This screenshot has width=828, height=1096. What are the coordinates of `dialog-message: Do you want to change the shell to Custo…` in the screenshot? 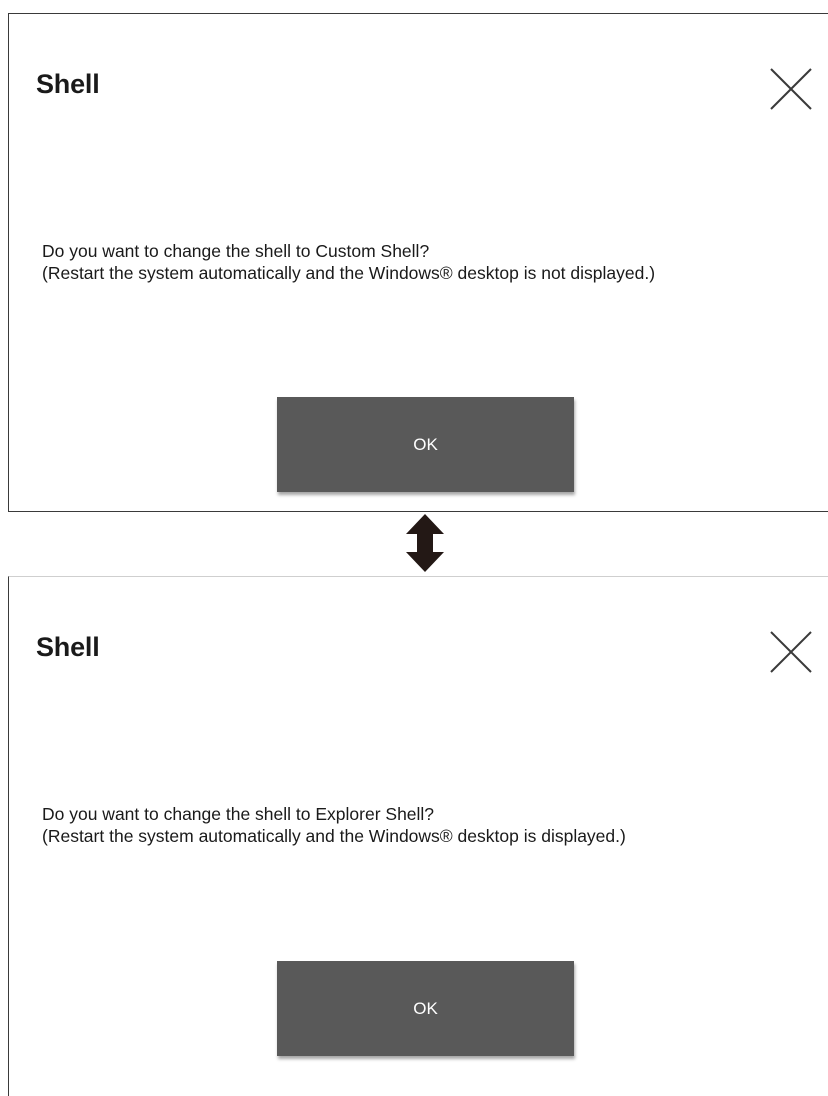 It's located at (348, 262).